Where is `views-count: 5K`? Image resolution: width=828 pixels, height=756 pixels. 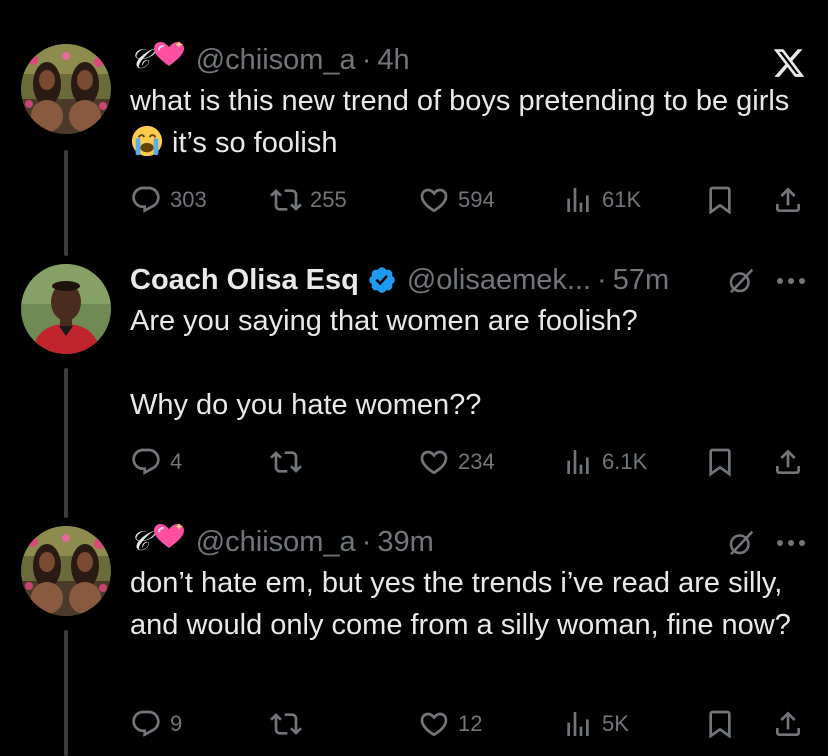 views-count: 5K is located at coordinates (615, 723).